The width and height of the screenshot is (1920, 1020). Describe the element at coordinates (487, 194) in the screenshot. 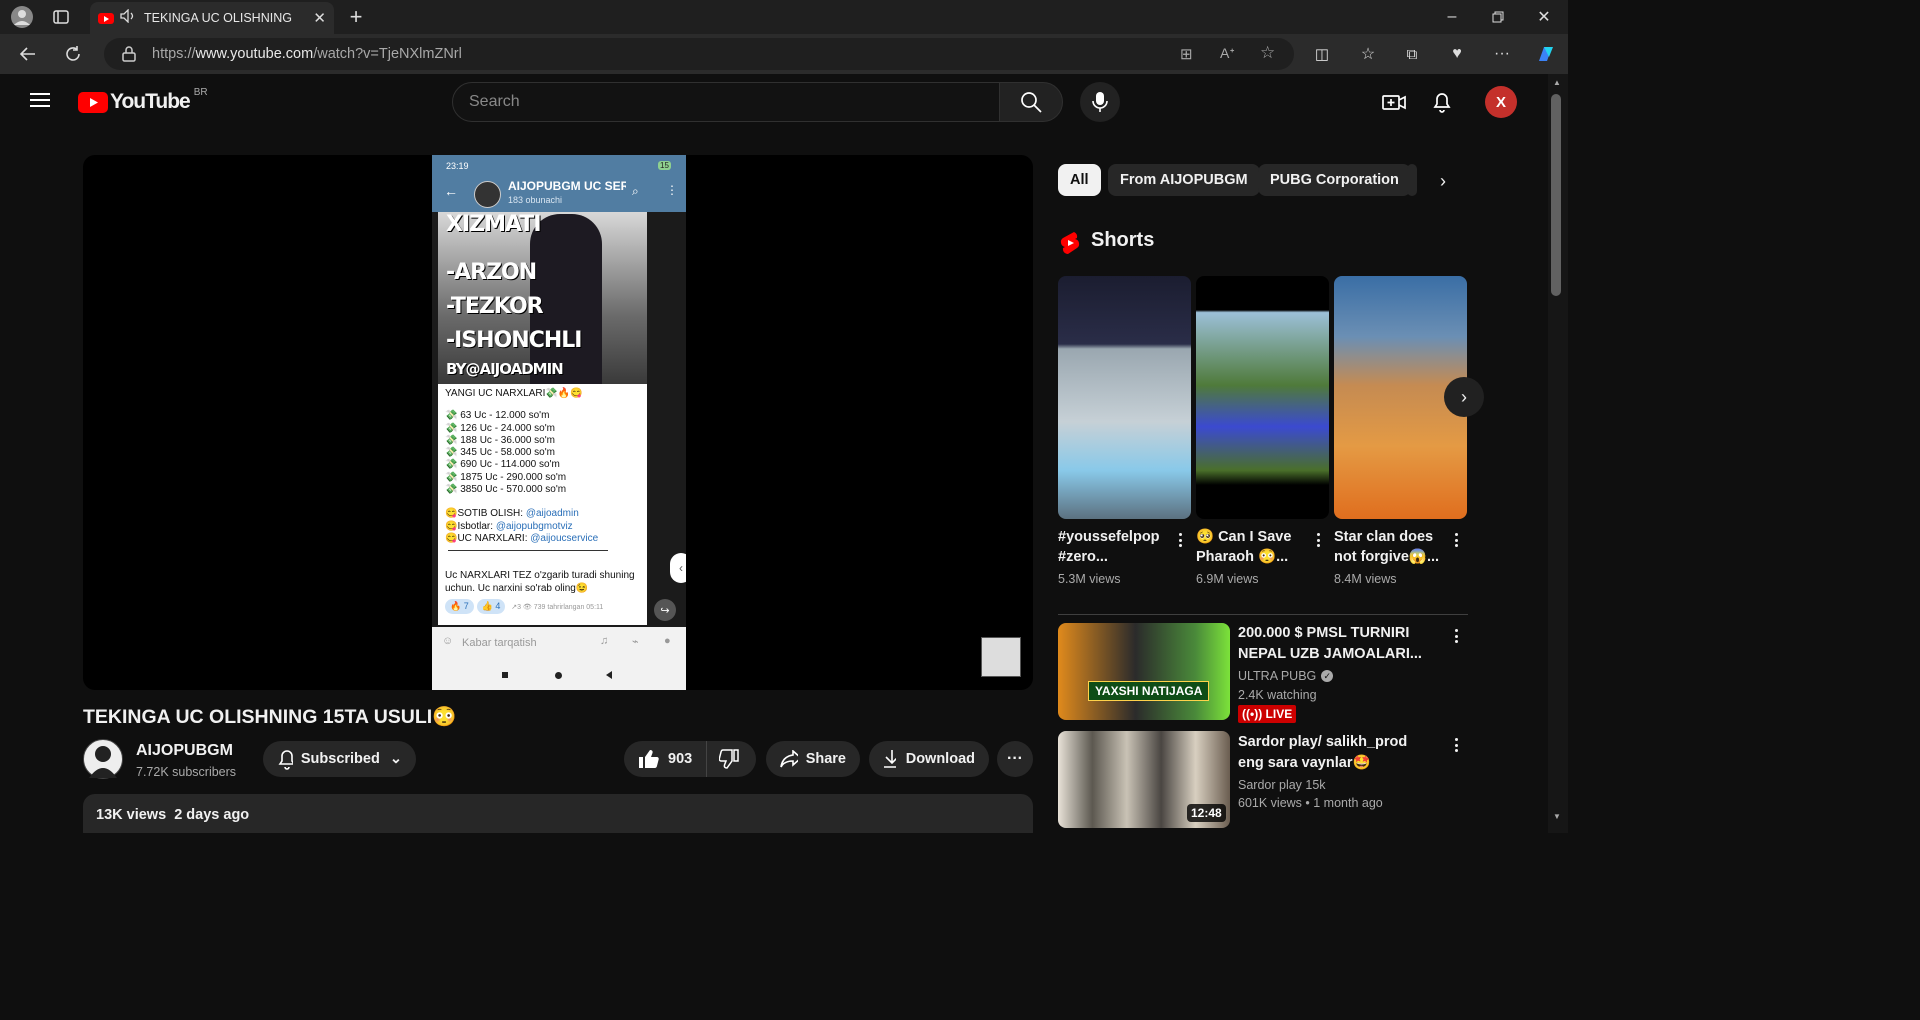

I see `tg-channel-avatar` at that location.